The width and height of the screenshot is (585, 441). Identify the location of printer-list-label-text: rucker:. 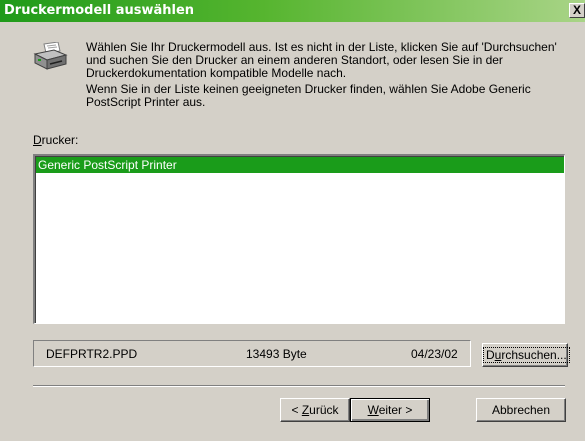
(60, 140).